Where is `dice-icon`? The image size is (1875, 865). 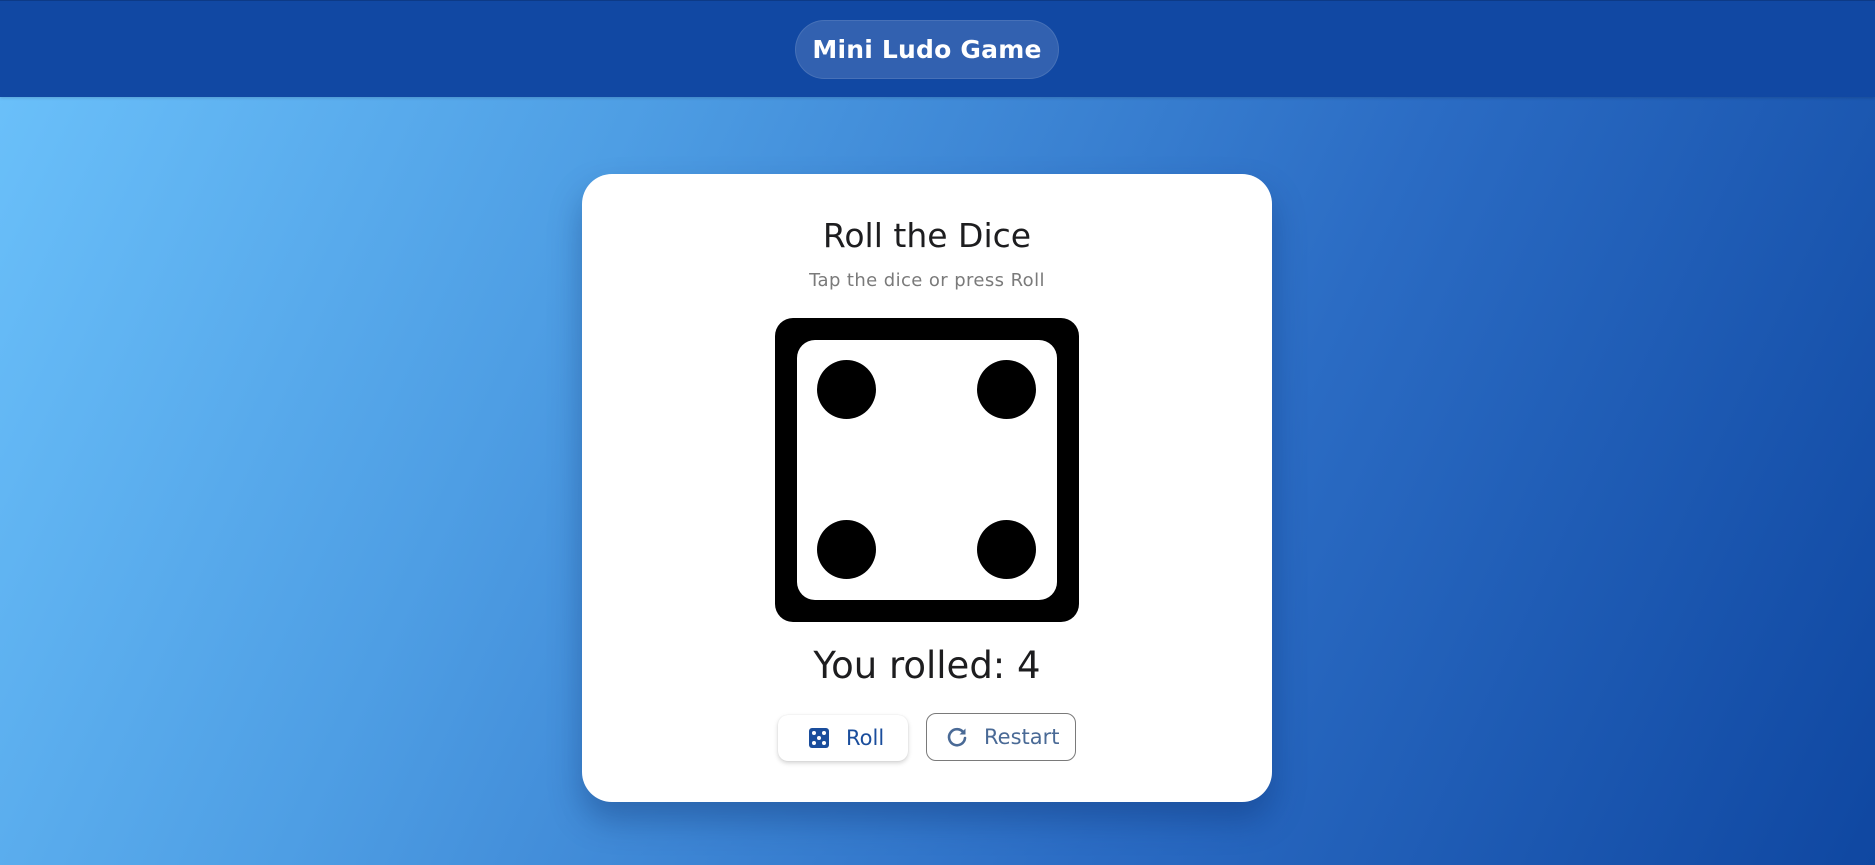
dice-icon is located at coordinates (819, 738).